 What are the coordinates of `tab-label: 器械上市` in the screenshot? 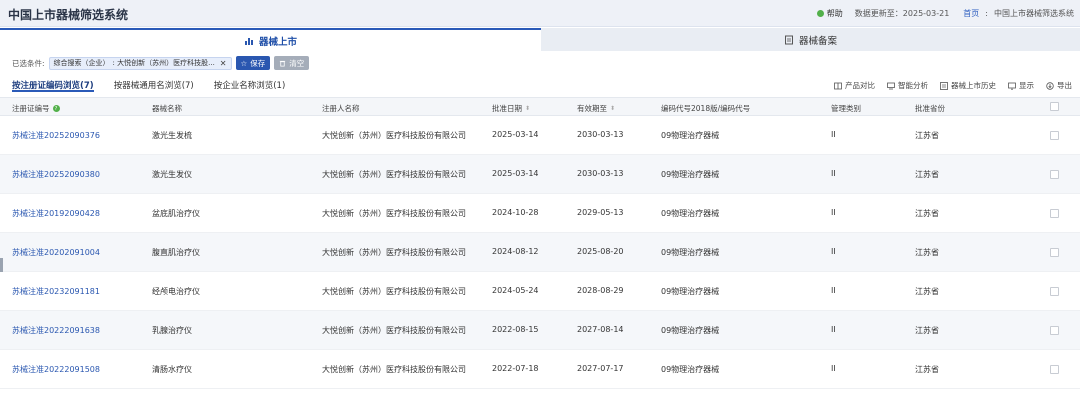 It's located at (277, 42).